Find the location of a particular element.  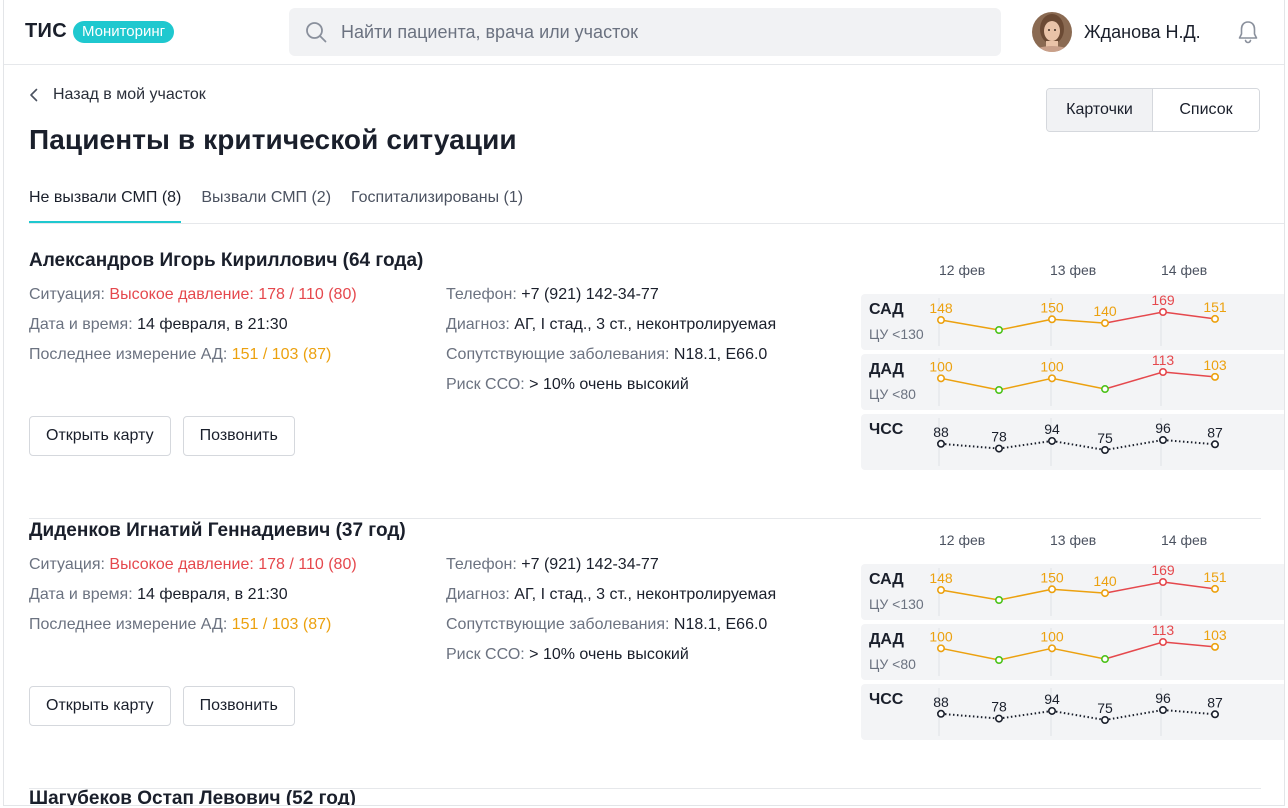

tab-called: Вызвали СМП (2) is located at coordinates (266, 204).